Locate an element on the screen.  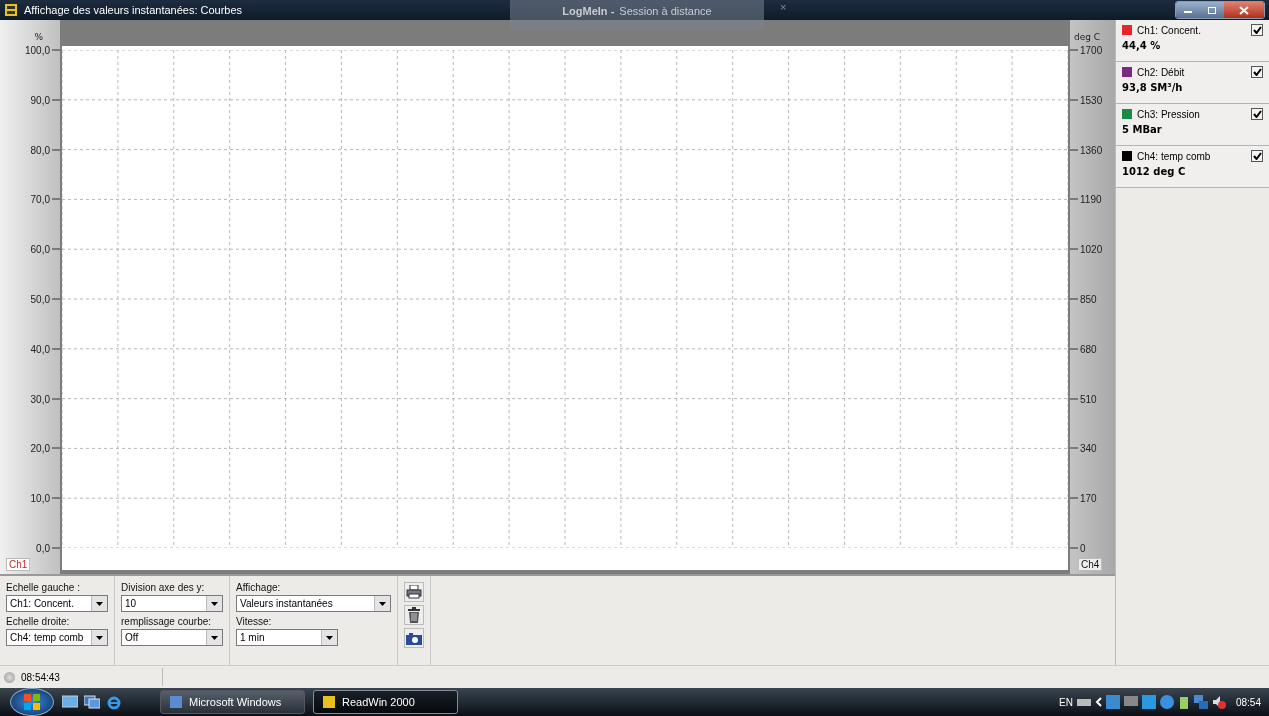
snapshot-button is located at coordinates (414, 638).